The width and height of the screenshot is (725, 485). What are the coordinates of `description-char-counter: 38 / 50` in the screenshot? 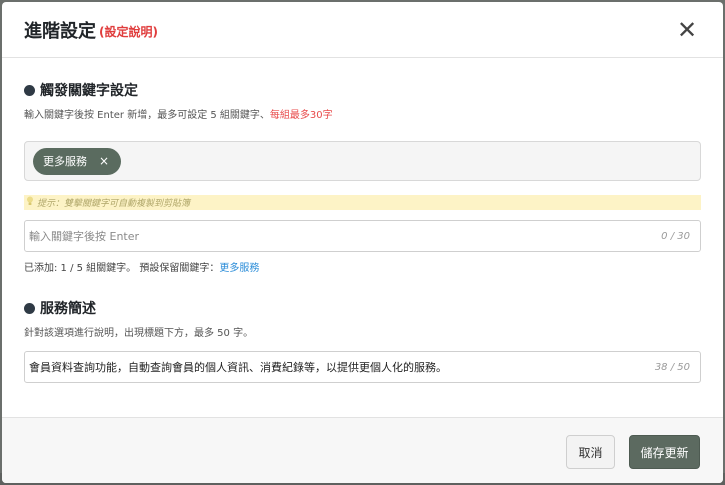 It's located at (672, 367).